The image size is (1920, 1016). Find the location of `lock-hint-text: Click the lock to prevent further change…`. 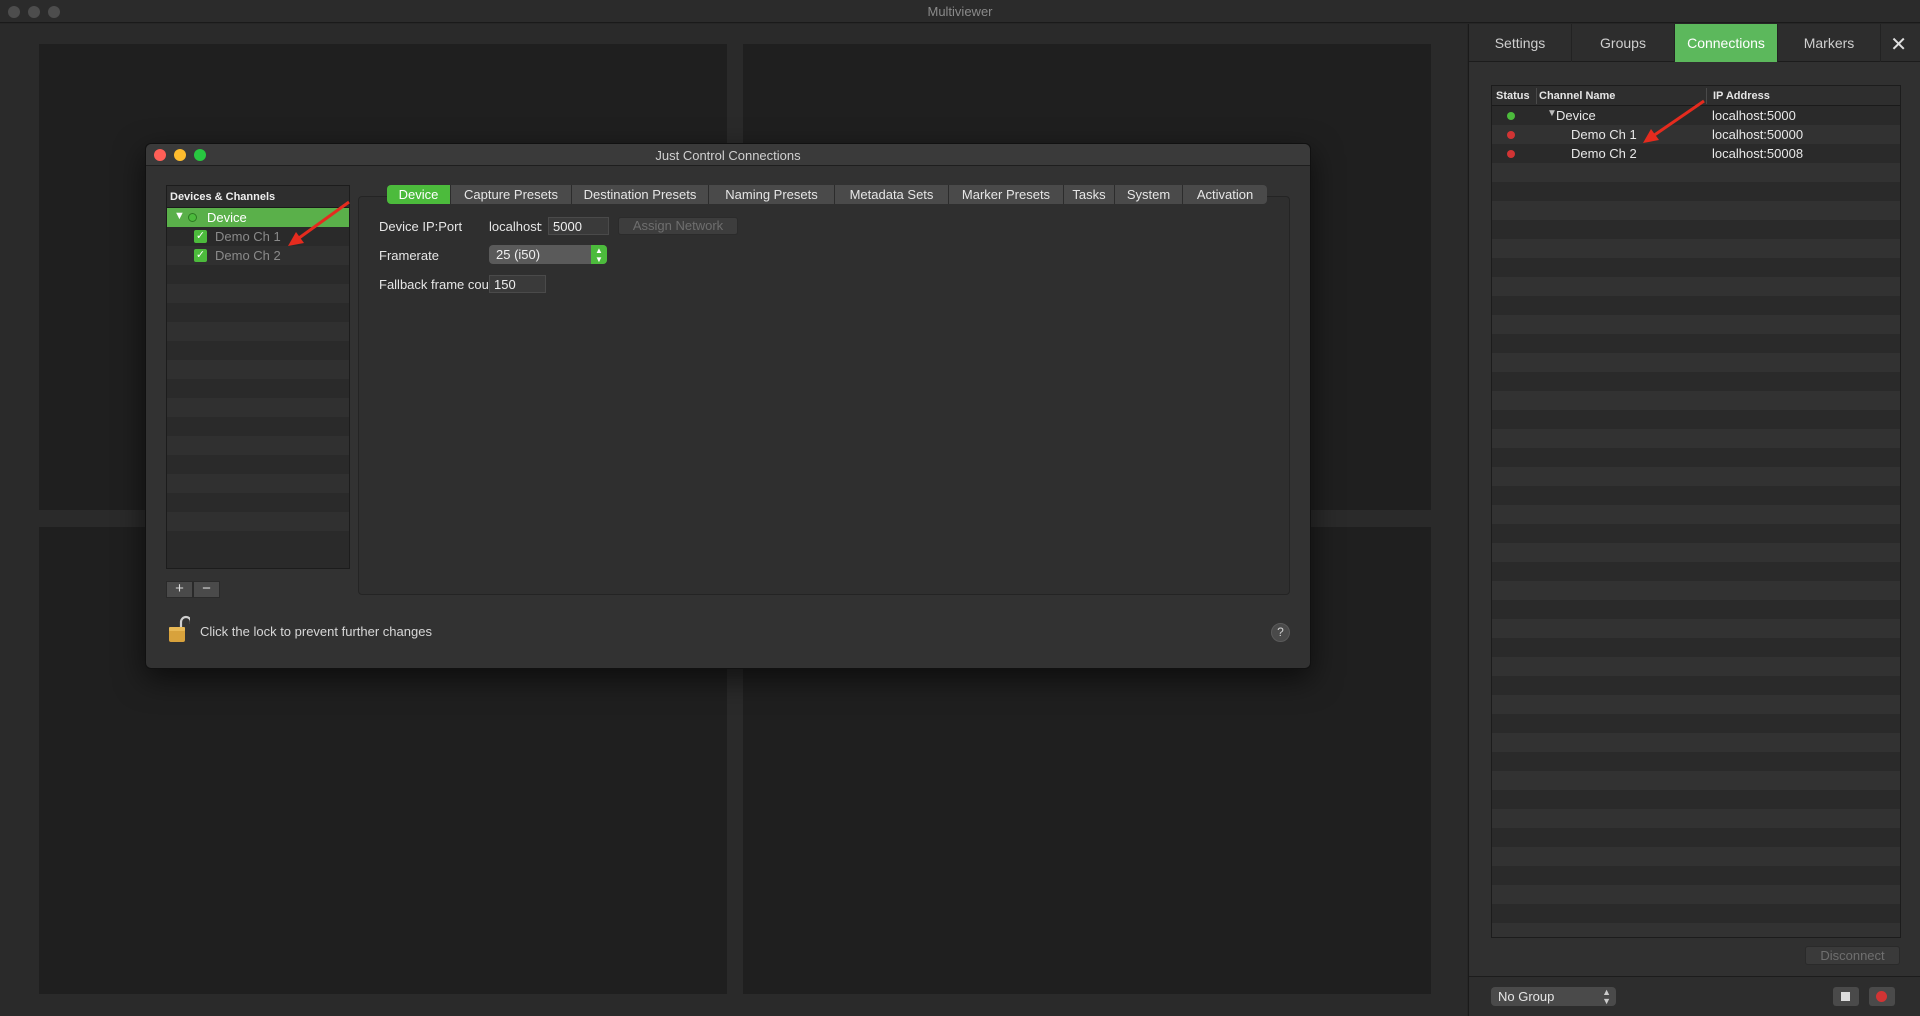

lock-hint-text: Click the lock to prevent further change… is located at coordinates (316, 631).